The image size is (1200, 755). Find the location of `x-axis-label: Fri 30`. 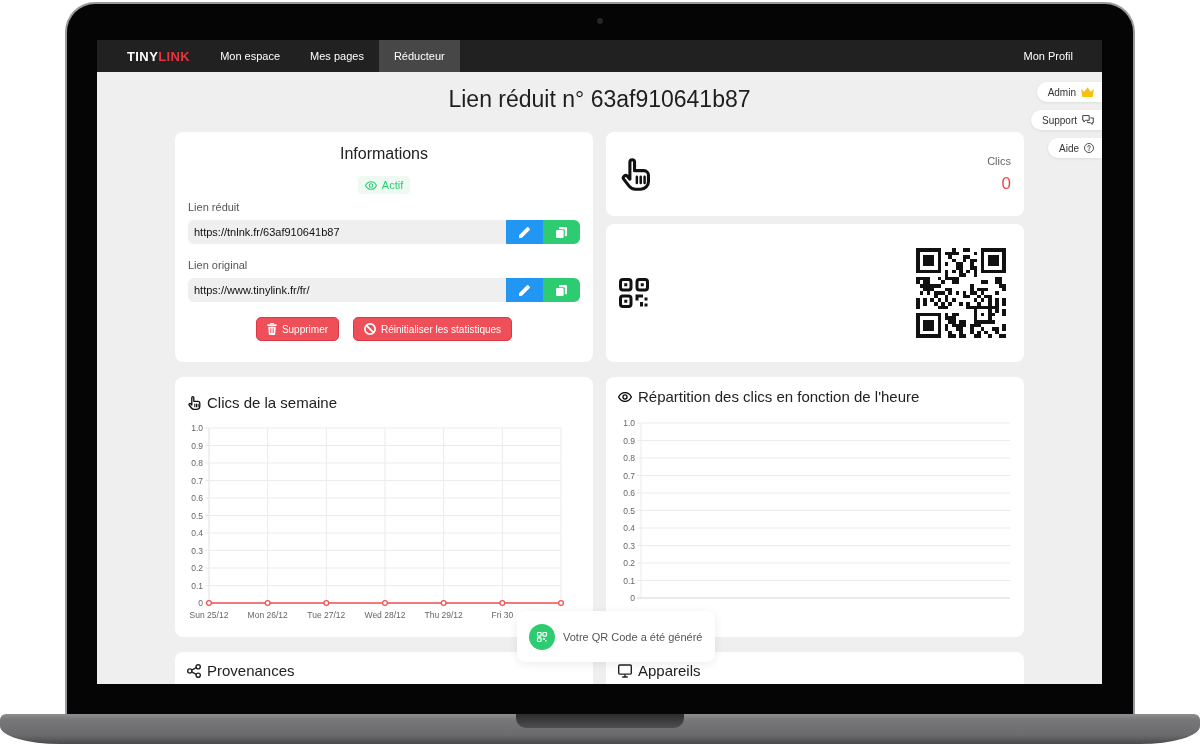

x-axis-label: Fri 30 is located at coordinates (502, 615).